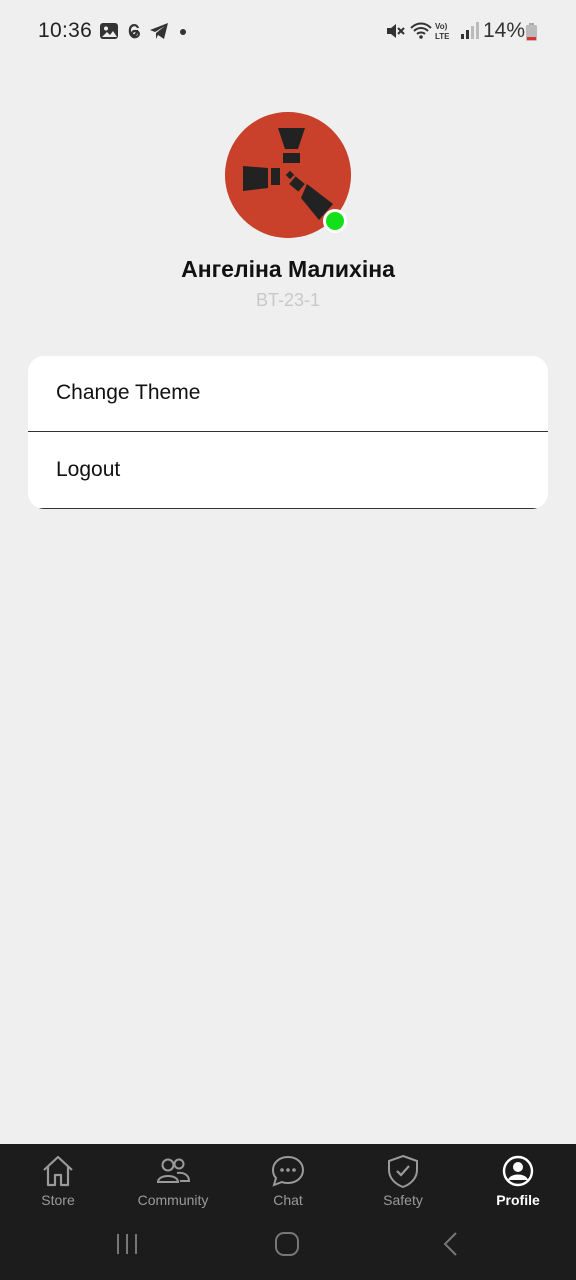 The width and height of the screenshot is (576, 1280). Describe the element at coordinates (58, 1189) in the screenshot. I see `nav-item-store: Store` at that location.